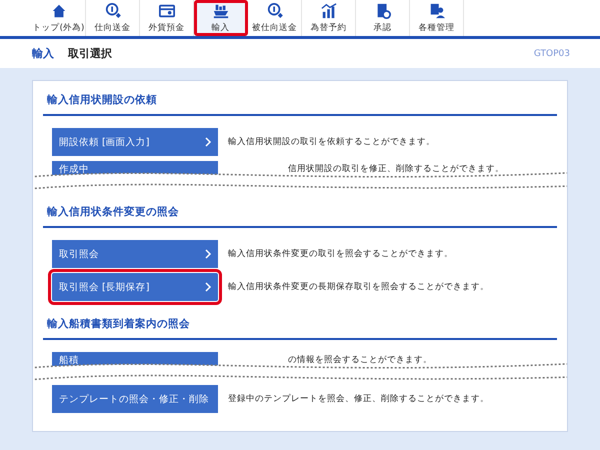 The height and width of the screenshot is (450, 600). Describe the element at coordinates (166, 10) in the screenshot. I see `card-icon` at that location.